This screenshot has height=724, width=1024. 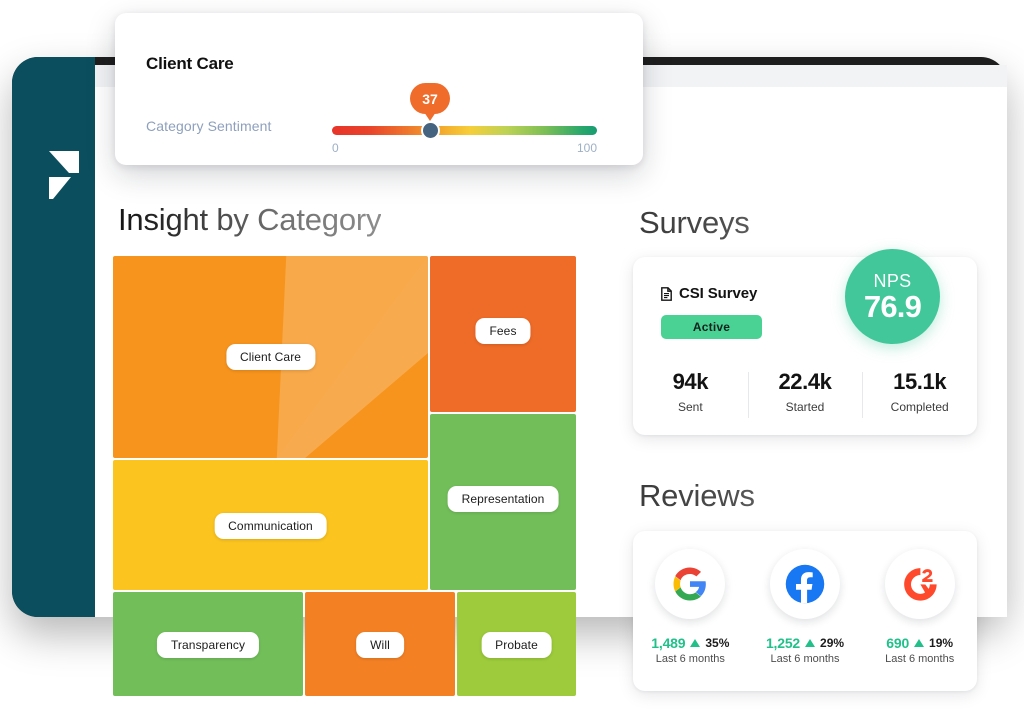 I want to click on treemap-cell-label: Client Care, so click(x=270, y=357).